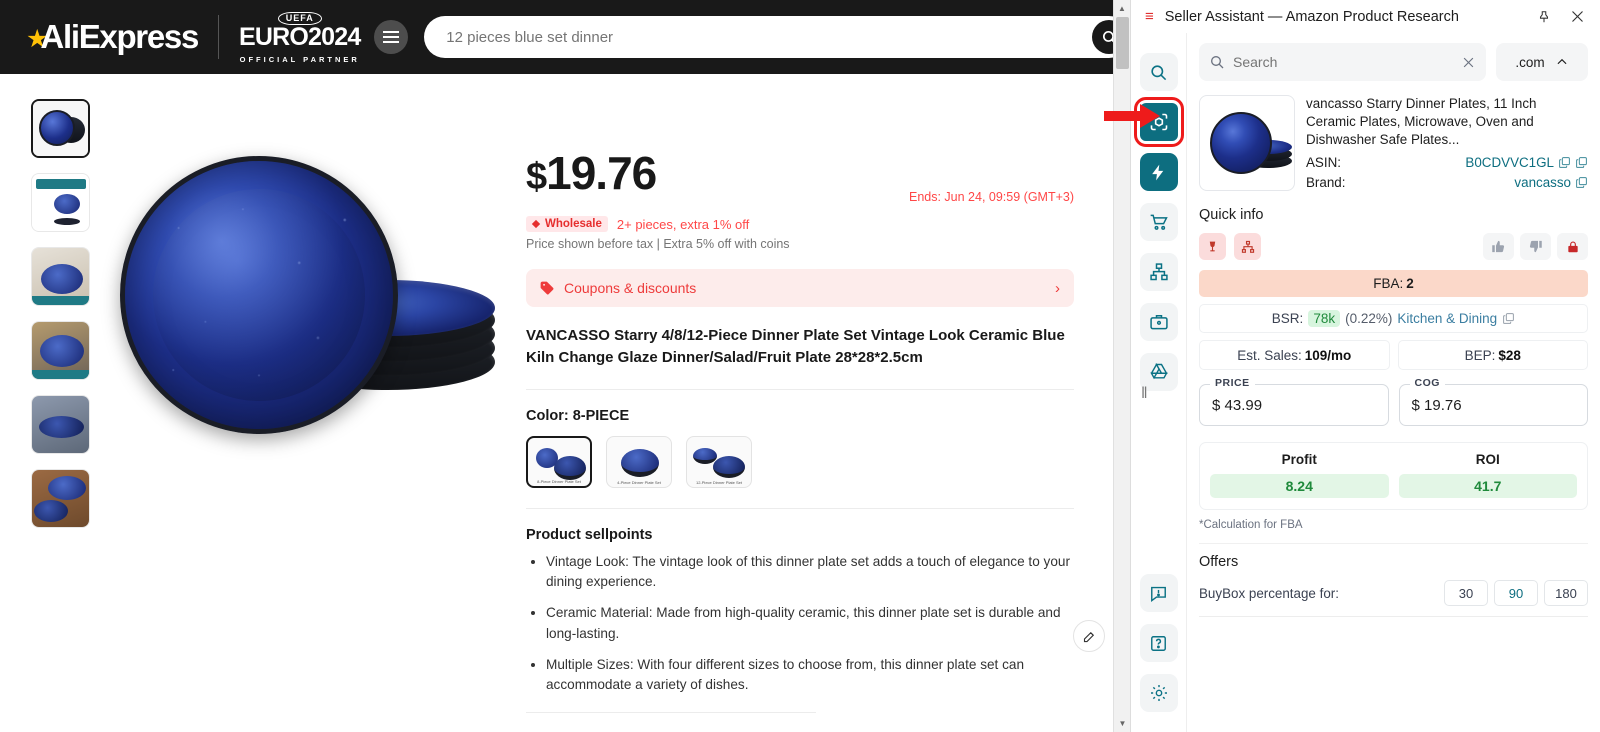 This screenshot has height=732, width=1600. I want to click on product-thumbnail, so click(1247, 143).